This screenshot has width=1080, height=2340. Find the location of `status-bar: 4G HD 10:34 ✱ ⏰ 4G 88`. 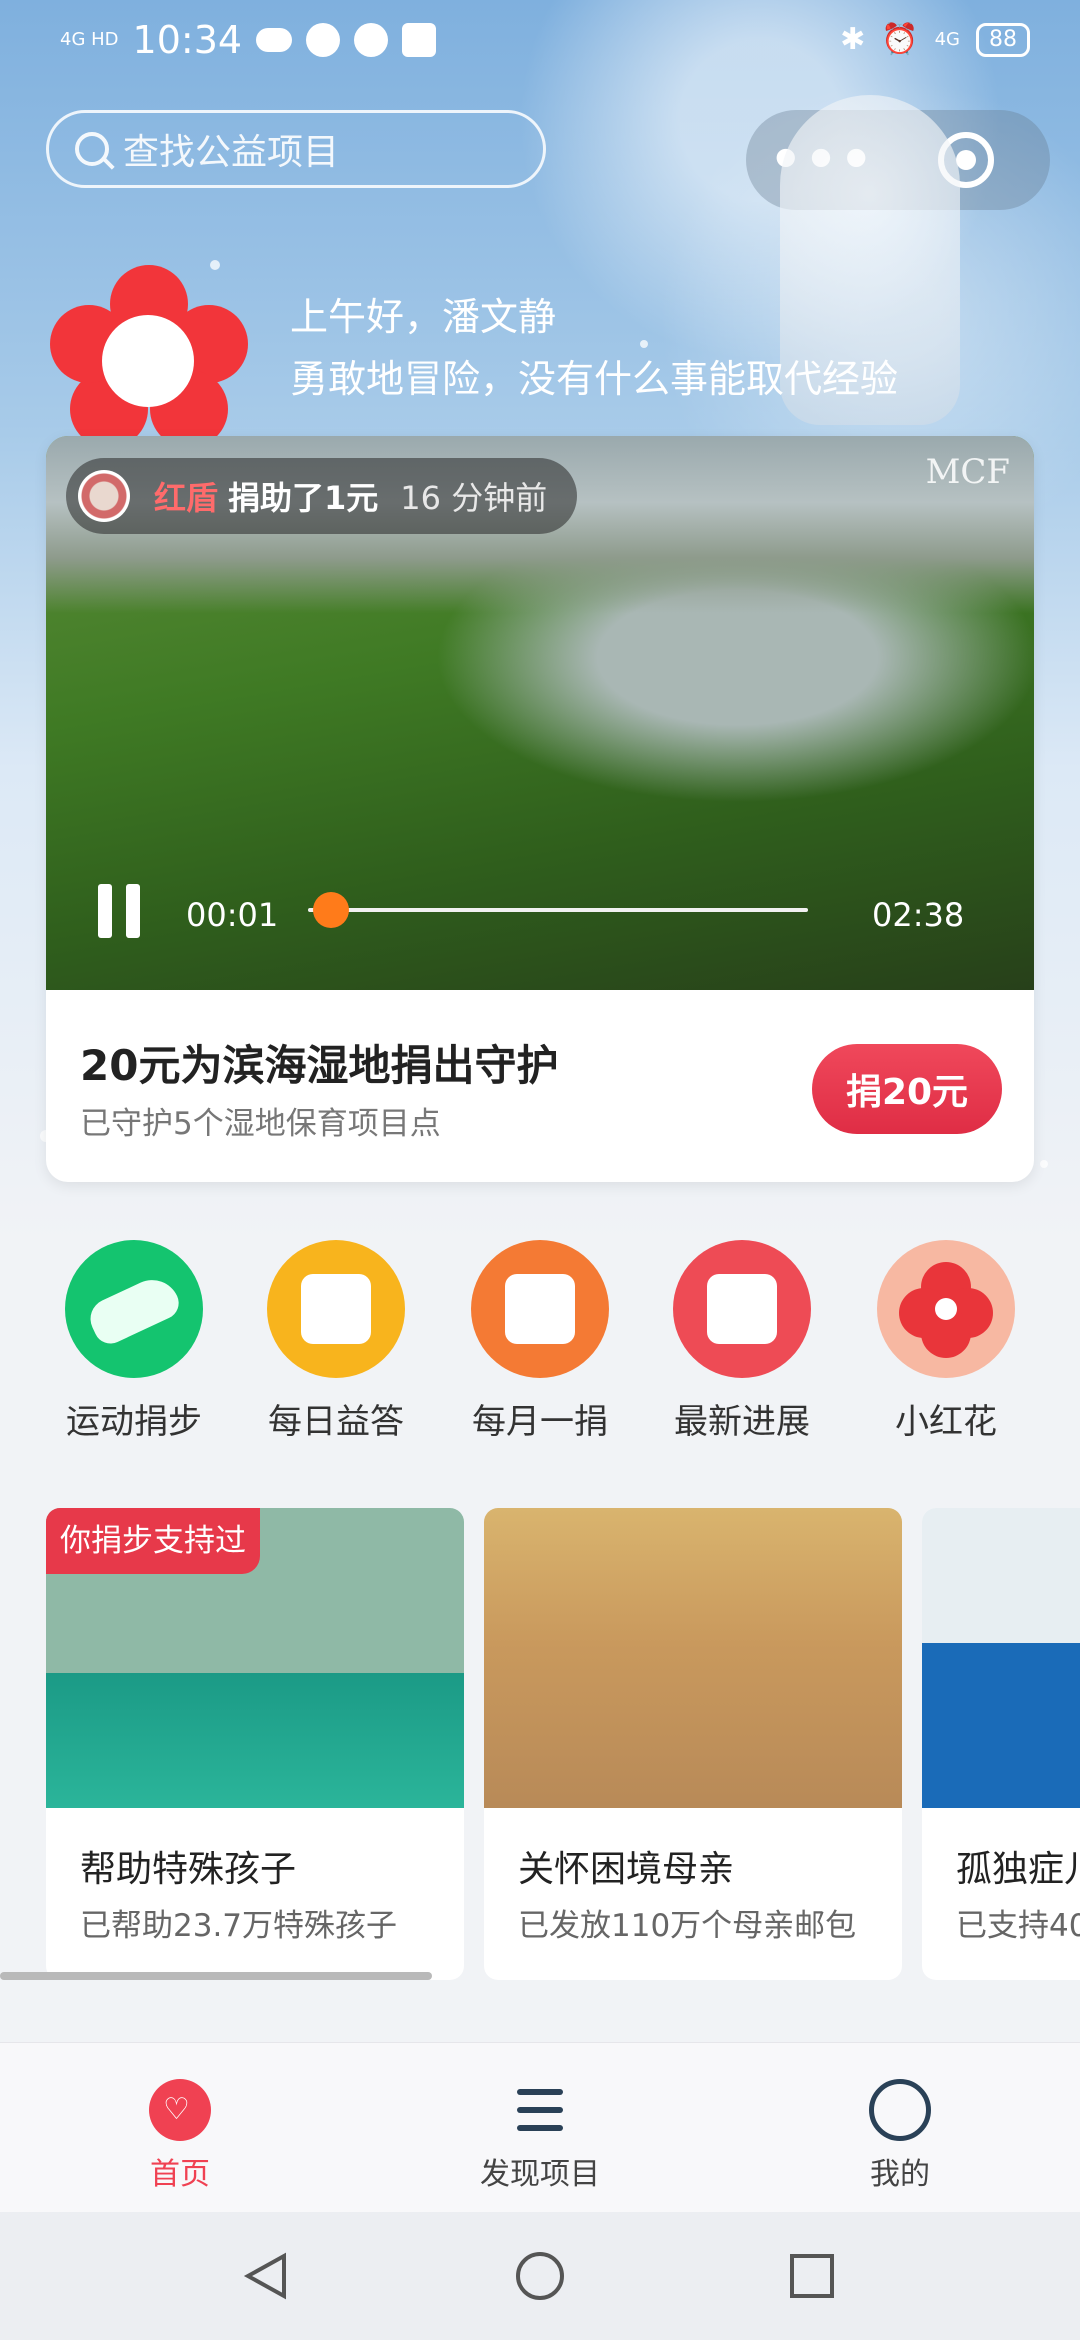

status-bar: 4G HD 10:34 ✱ ⏰ 4G 88 is located at coordinates (540, 43).